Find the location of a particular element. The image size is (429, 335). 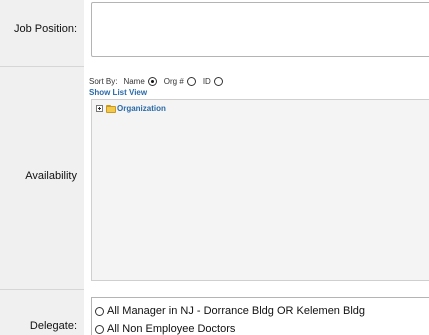

job-position-field is located at coordinates (260, 29).